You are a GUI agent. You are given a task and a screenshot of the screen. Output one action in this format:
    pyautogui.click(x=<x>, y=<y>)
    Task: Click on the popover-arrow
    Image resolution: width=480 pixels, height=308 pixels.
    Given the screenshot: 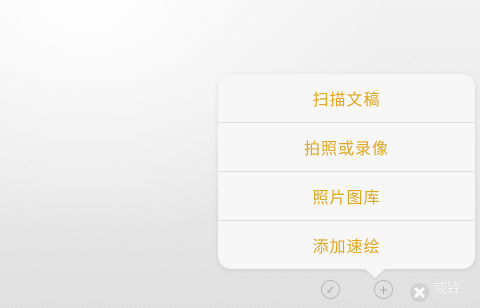 What is the action you would take?
    pyautogui.click(x=375, y=273)
    